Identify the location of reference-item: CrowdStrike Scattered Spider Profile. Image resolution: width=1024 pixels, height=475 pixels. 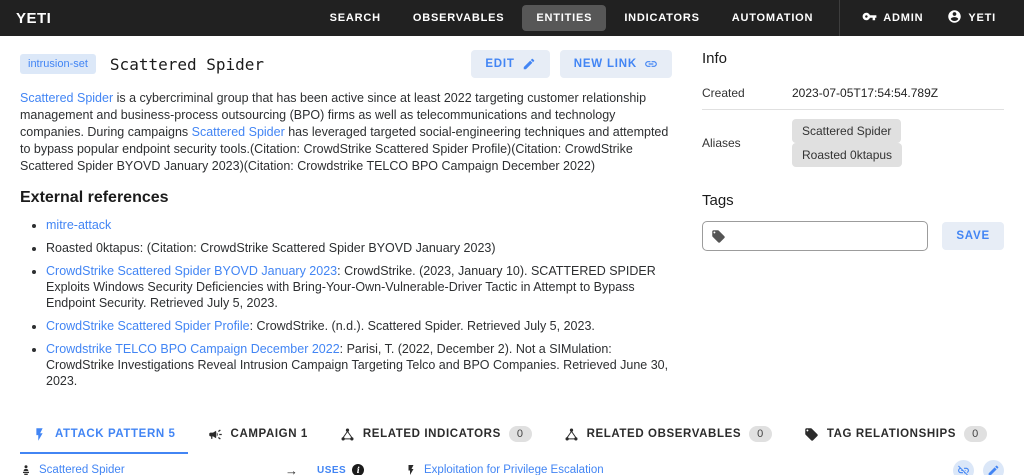
(359, 326).